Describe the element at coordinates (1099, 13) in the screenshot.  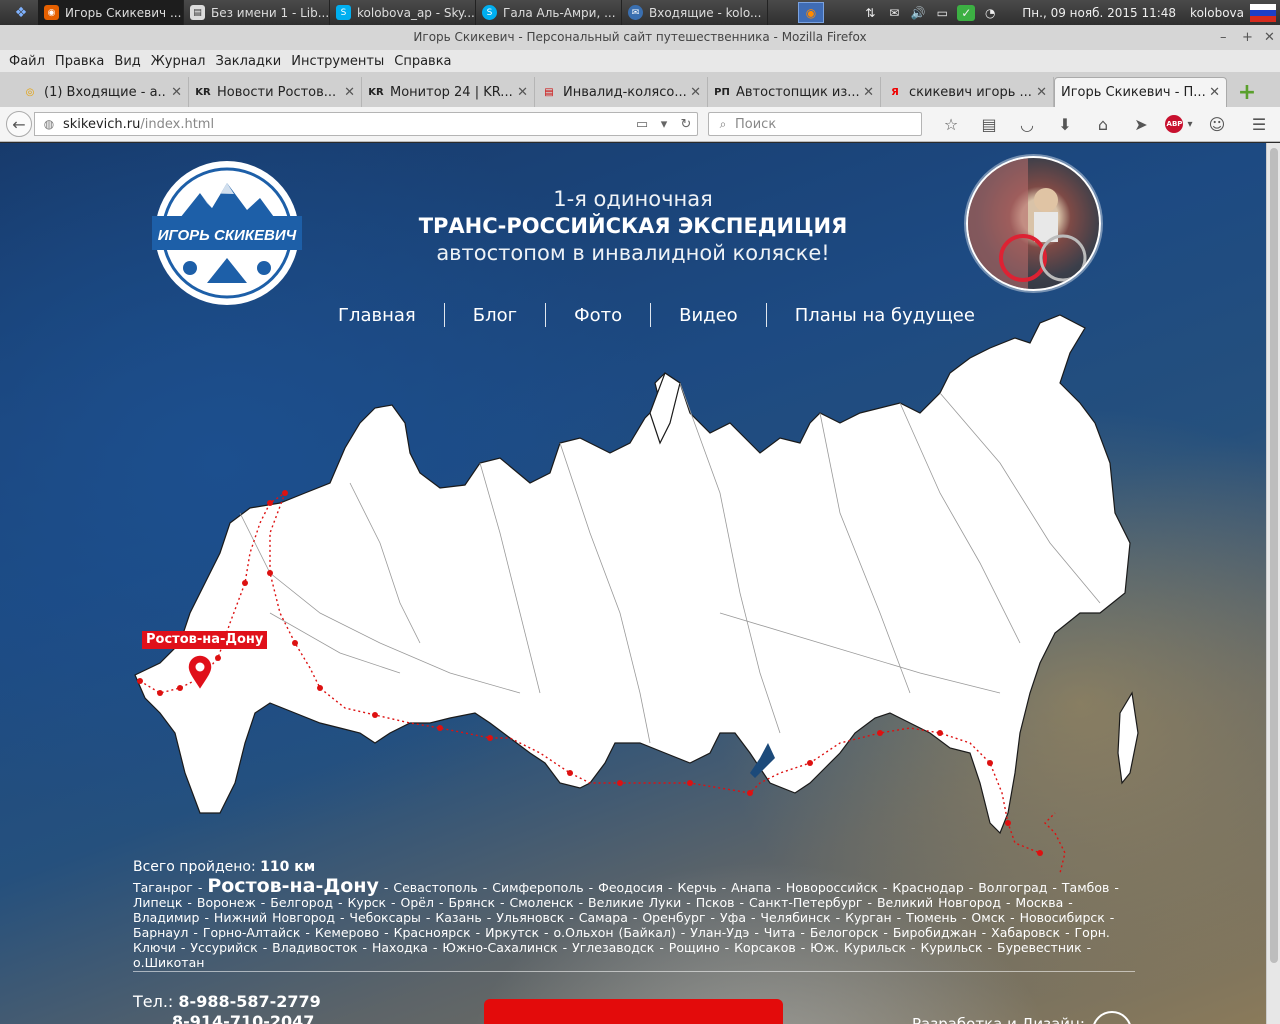
I see `clock: Пн., 09 нояб. 2015 11:48` at that location.